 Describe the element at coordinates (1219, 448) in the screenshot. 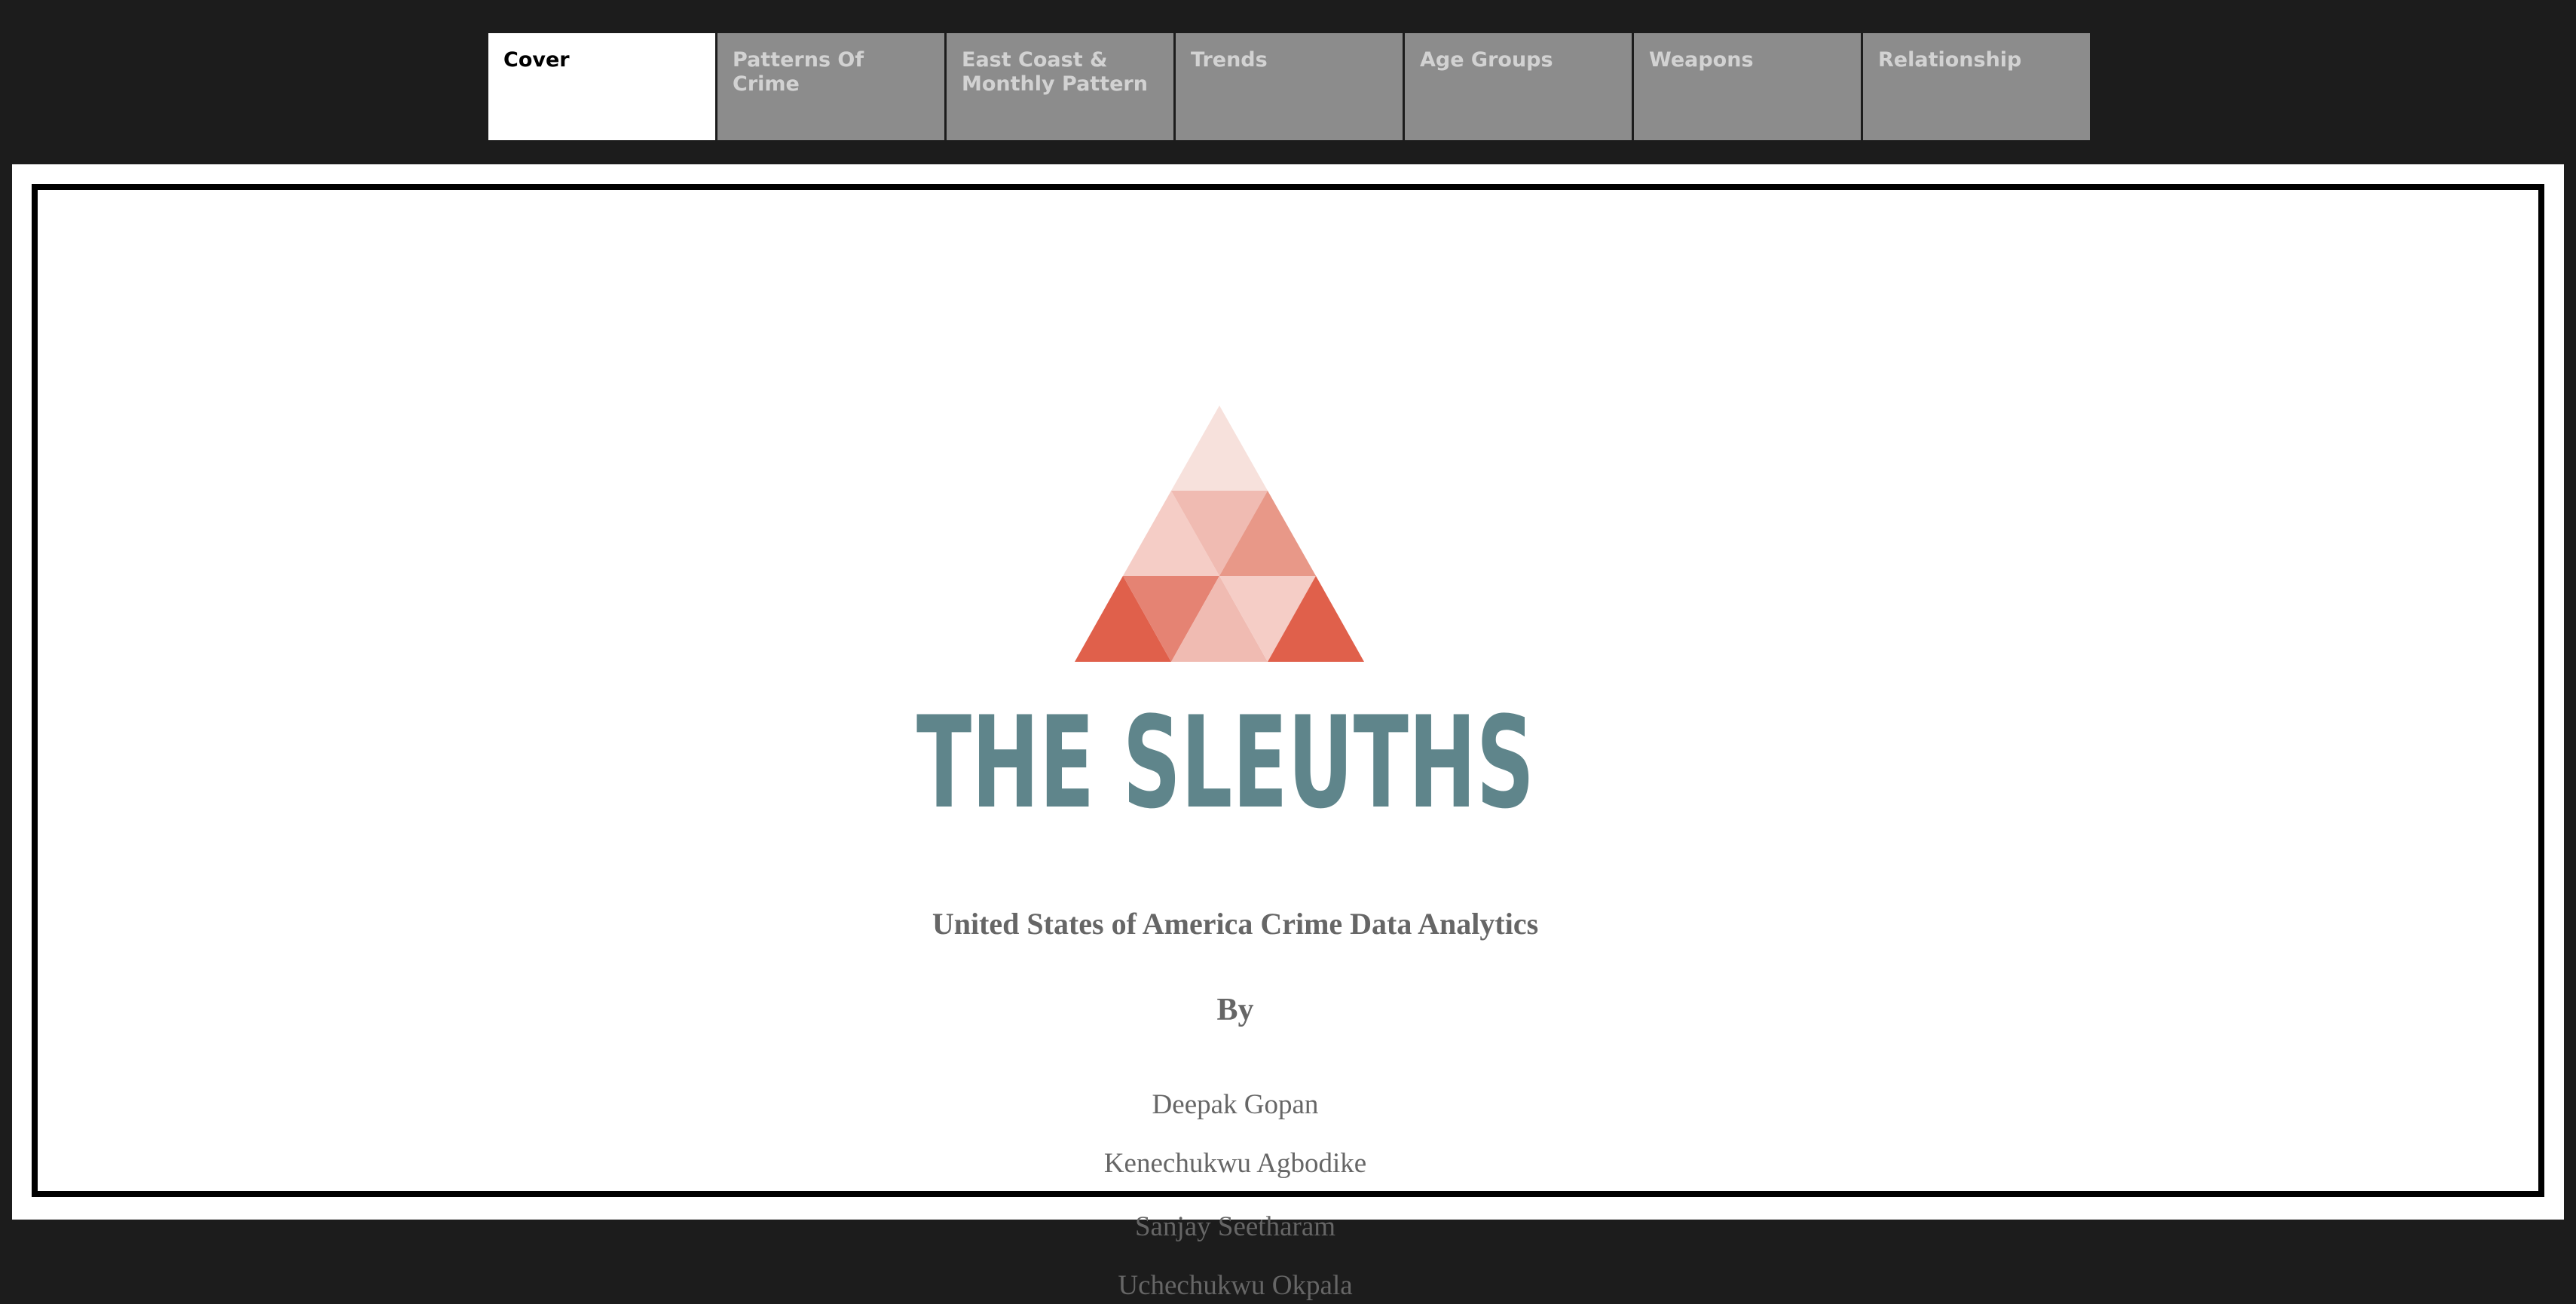

I see `logo-tri-top` at that location.